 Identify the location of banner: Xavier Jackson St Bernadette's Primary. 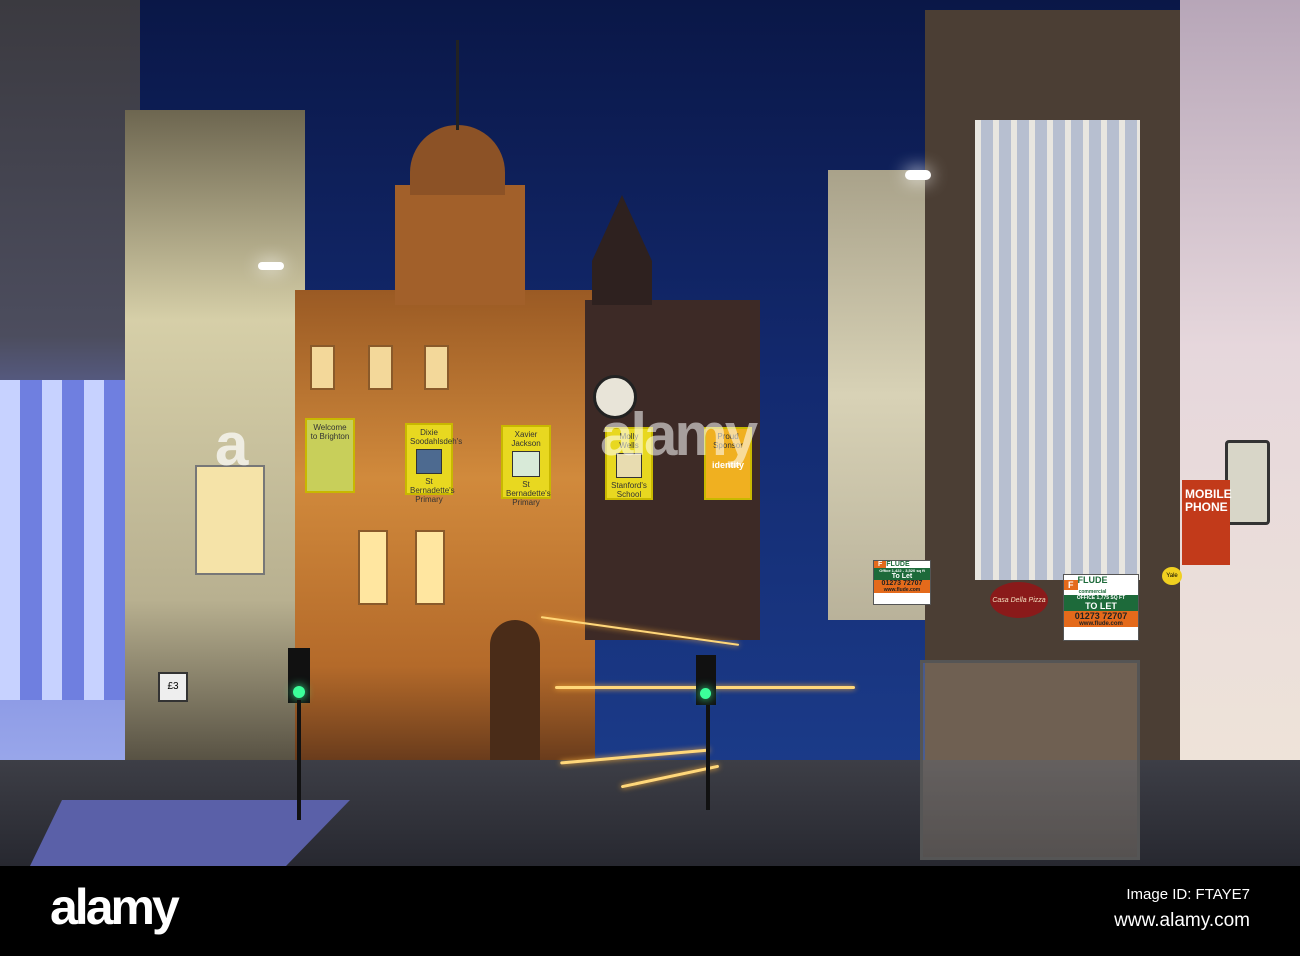
(526, 466).